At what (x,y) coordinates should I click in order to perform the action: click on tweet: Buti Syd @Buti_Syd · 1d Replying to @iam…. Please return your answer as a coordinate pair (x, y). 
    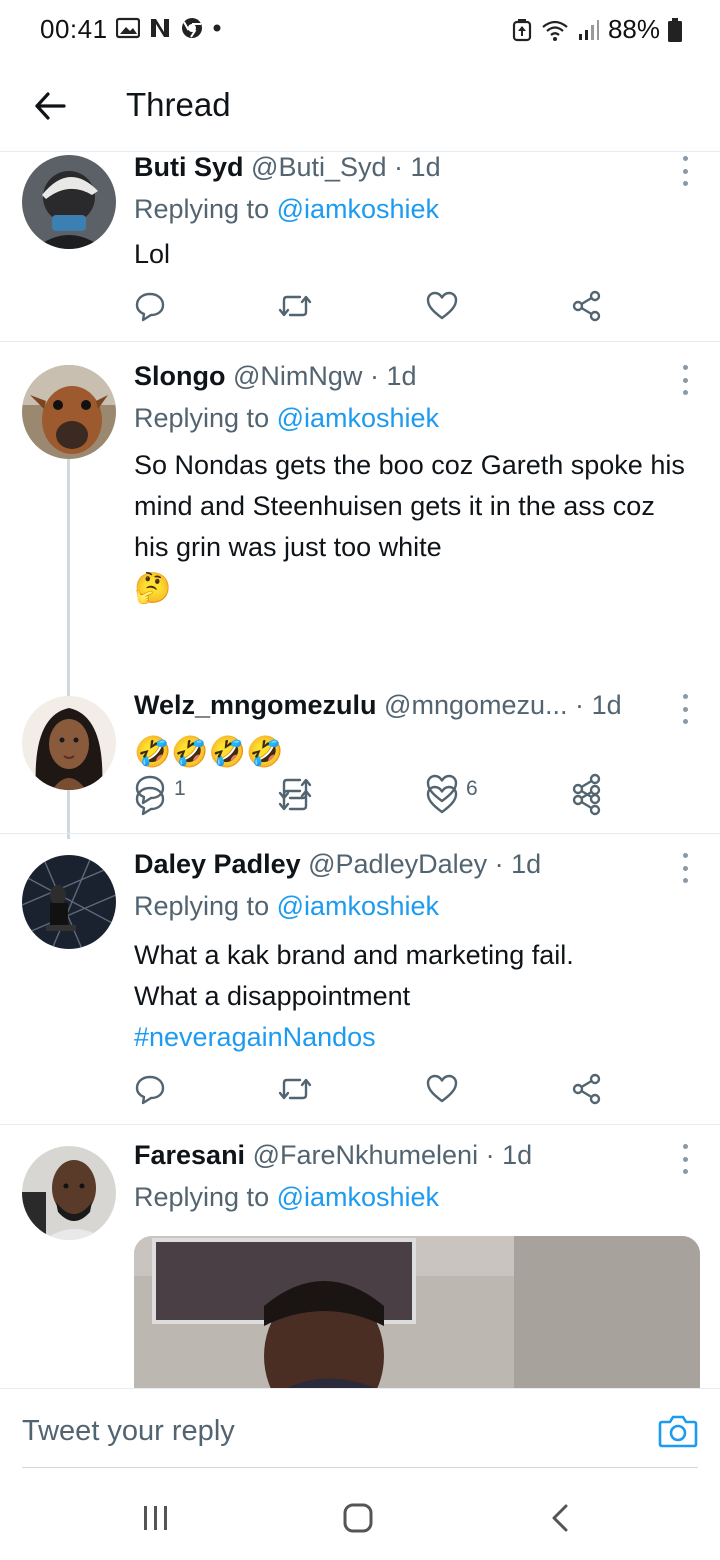
    Looking at the image, I should click on (360, 247).